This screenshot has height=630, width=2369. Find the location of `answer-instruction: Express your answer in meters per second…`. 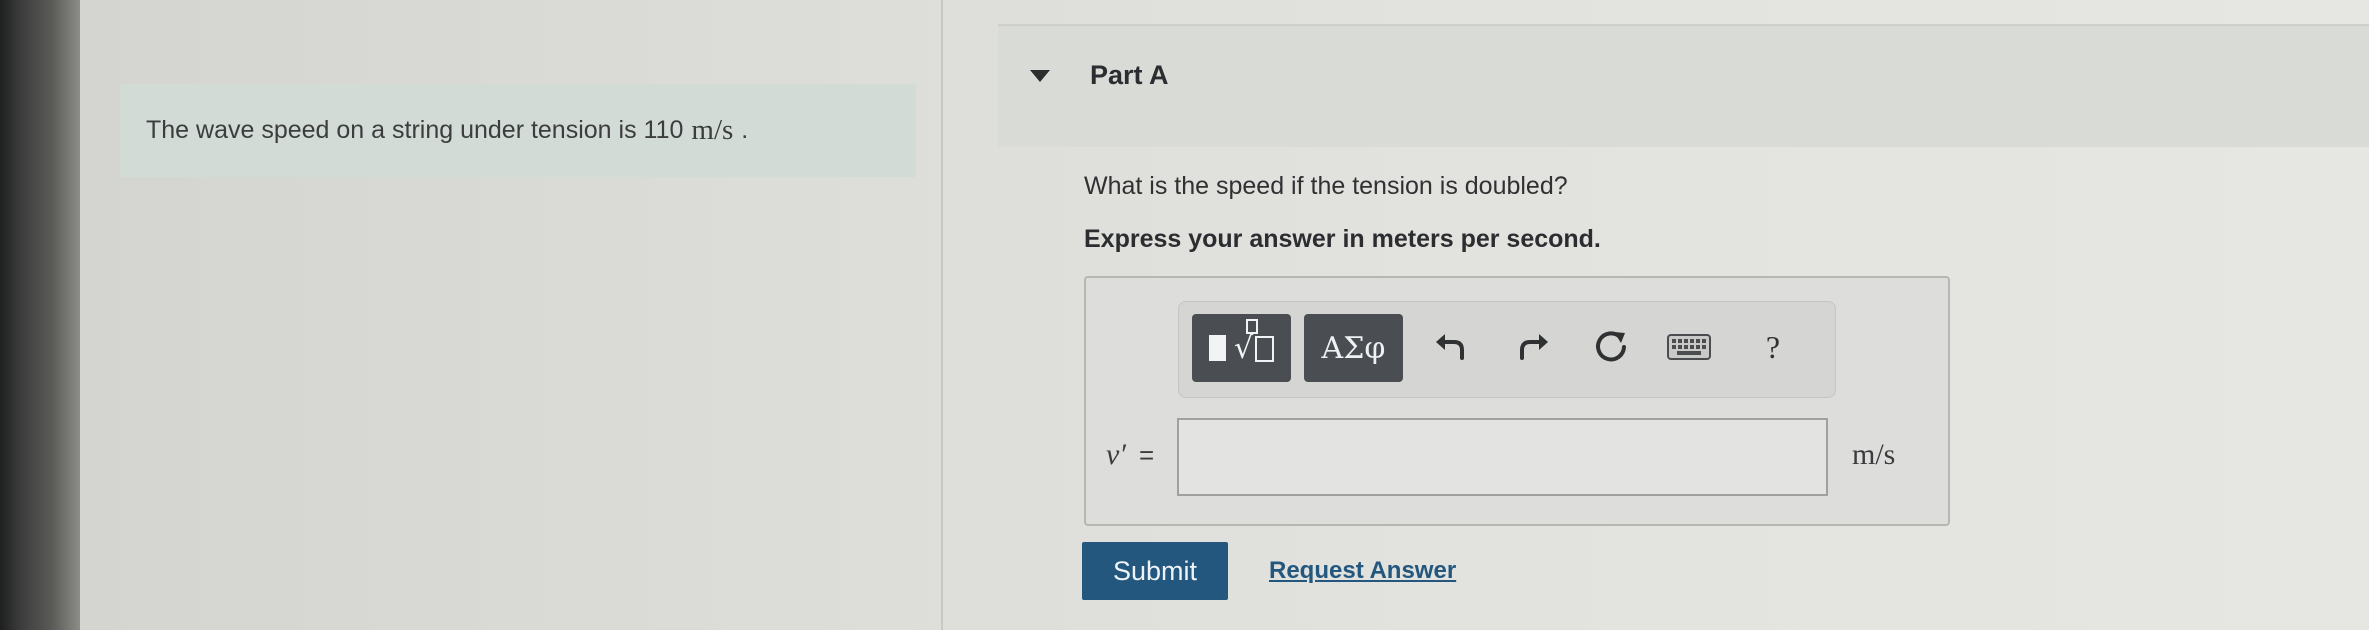

answer-instruction: Express your answer in meters per second… is located at coordinates (1342, 239).